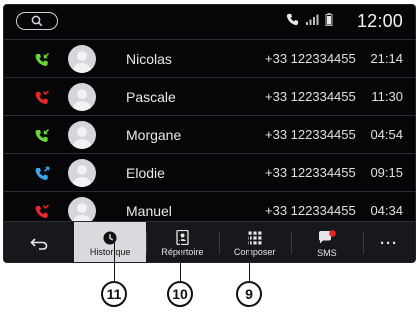 The height and width of the screenshot is (318, 419). I want to click on call-time: 11:30, so click(387, 96).